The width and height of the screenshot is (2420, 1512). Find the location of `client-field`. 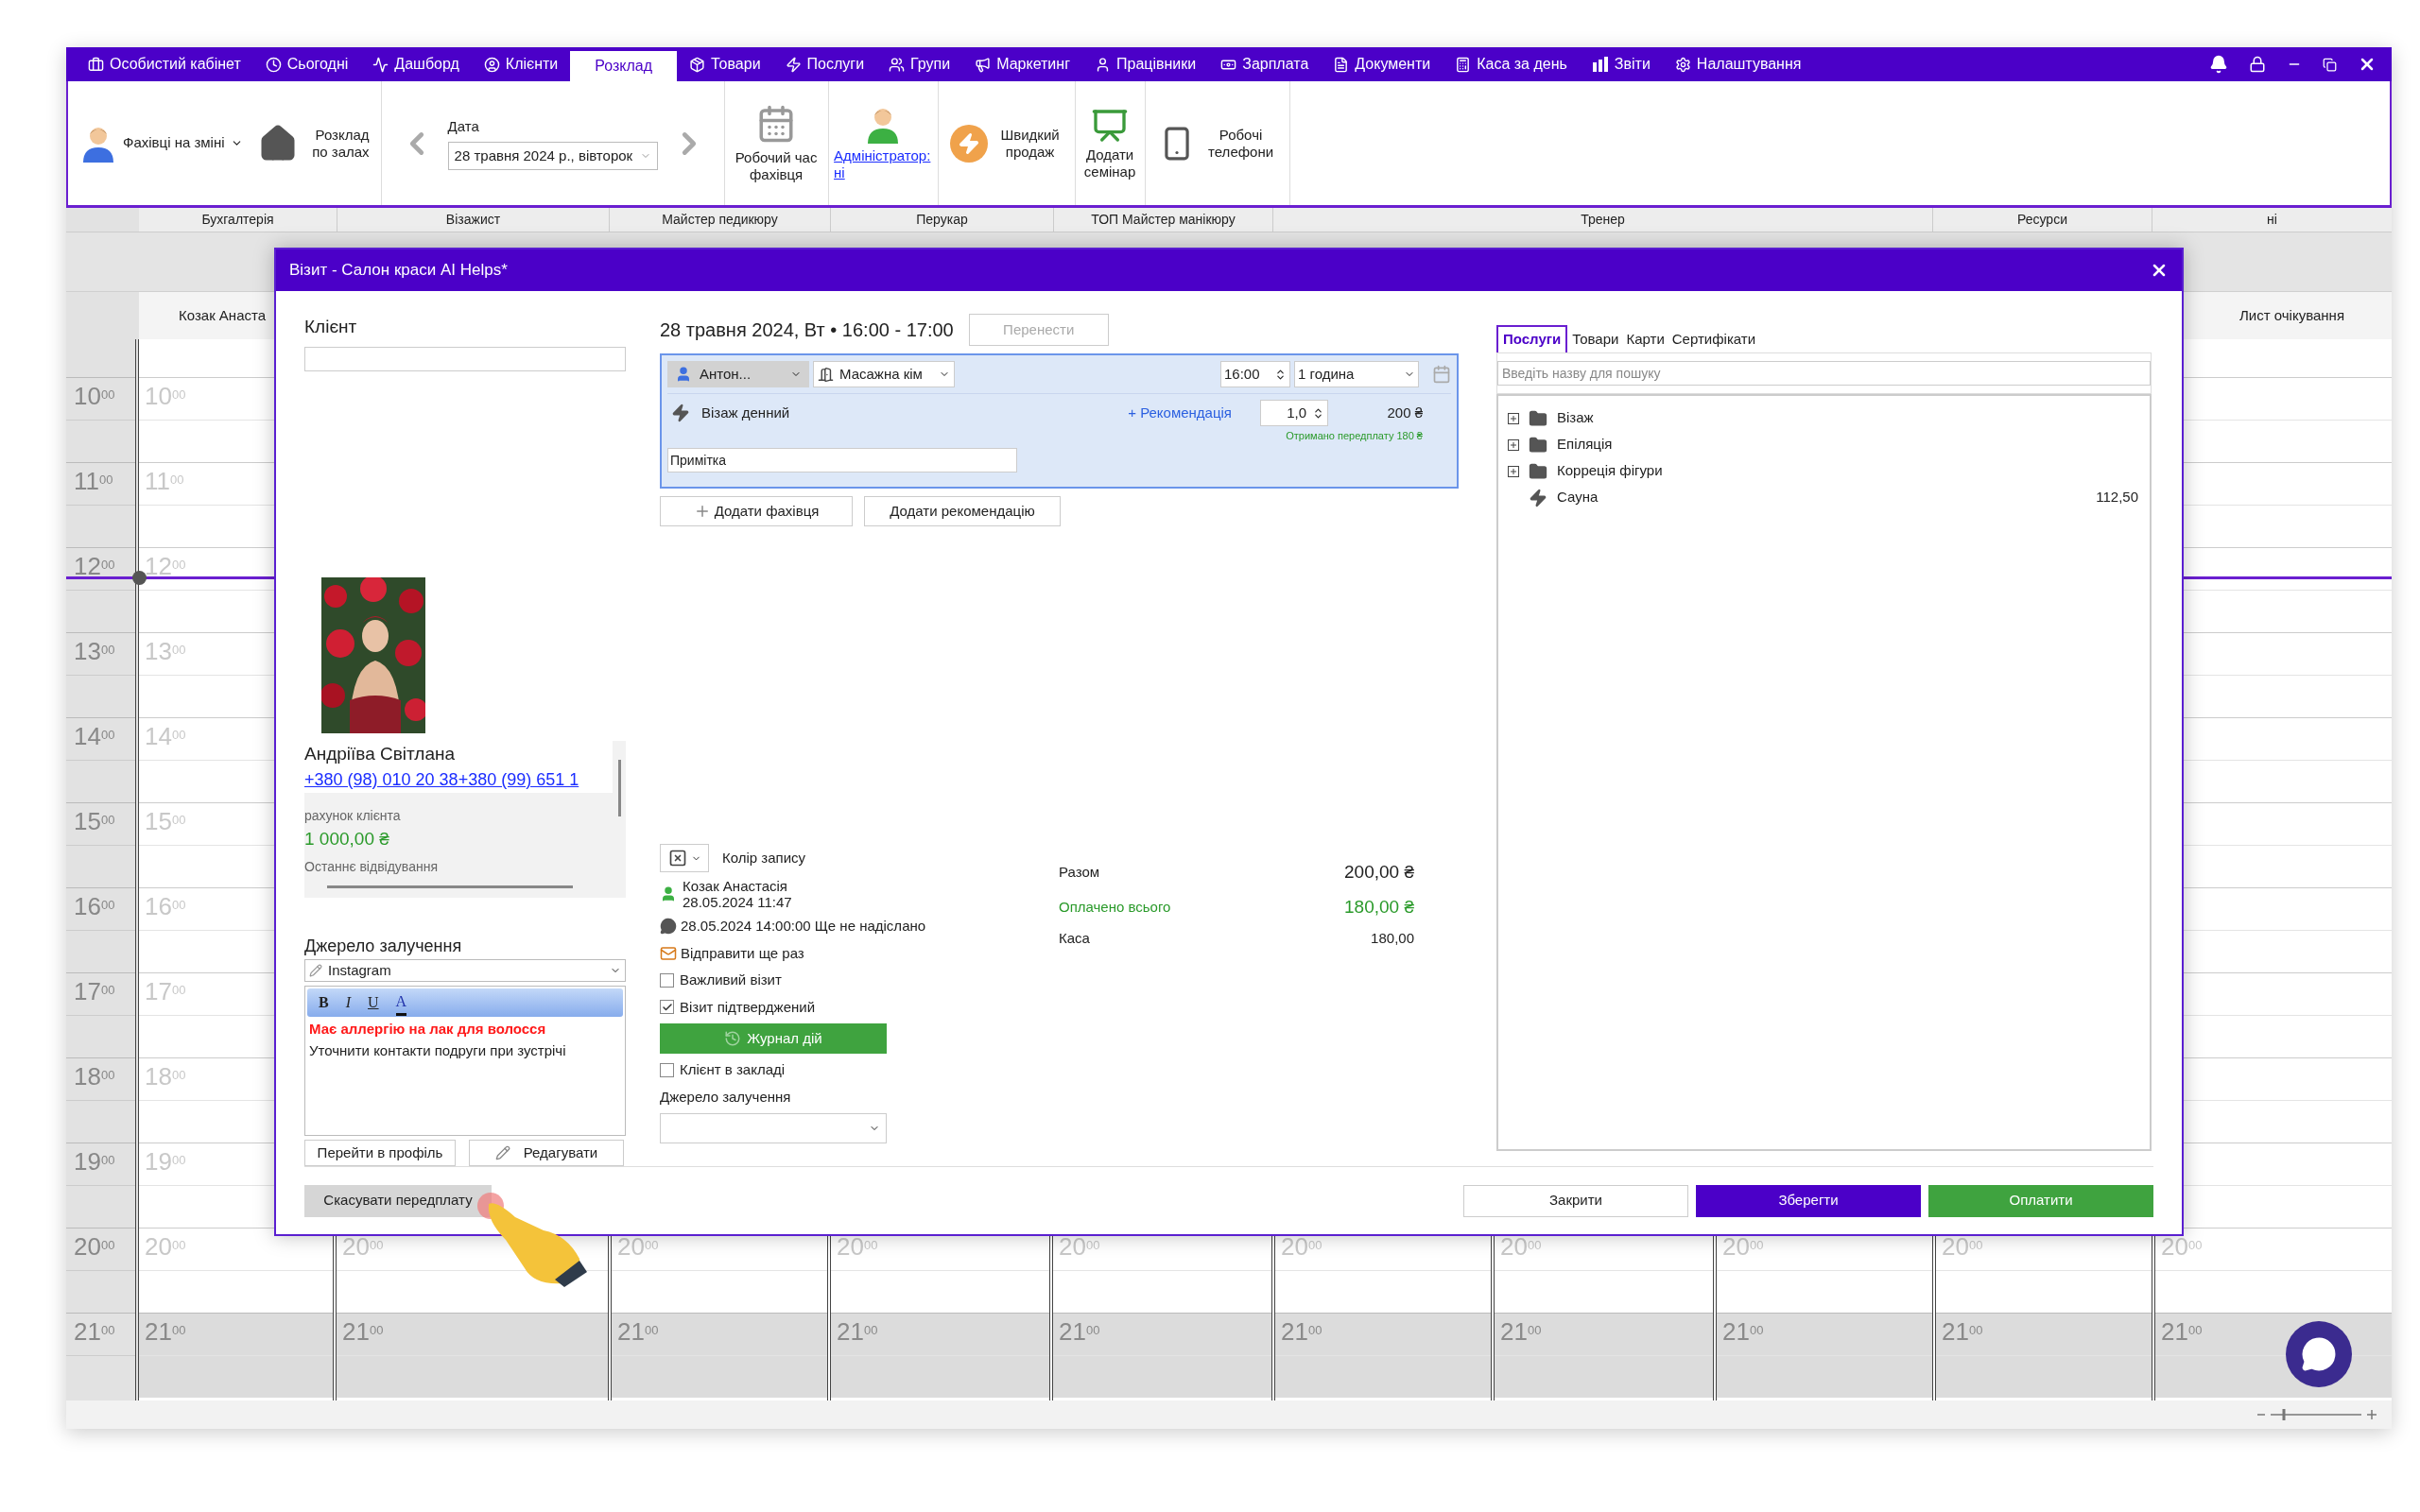

client-field is located at coordinates (465, 358).